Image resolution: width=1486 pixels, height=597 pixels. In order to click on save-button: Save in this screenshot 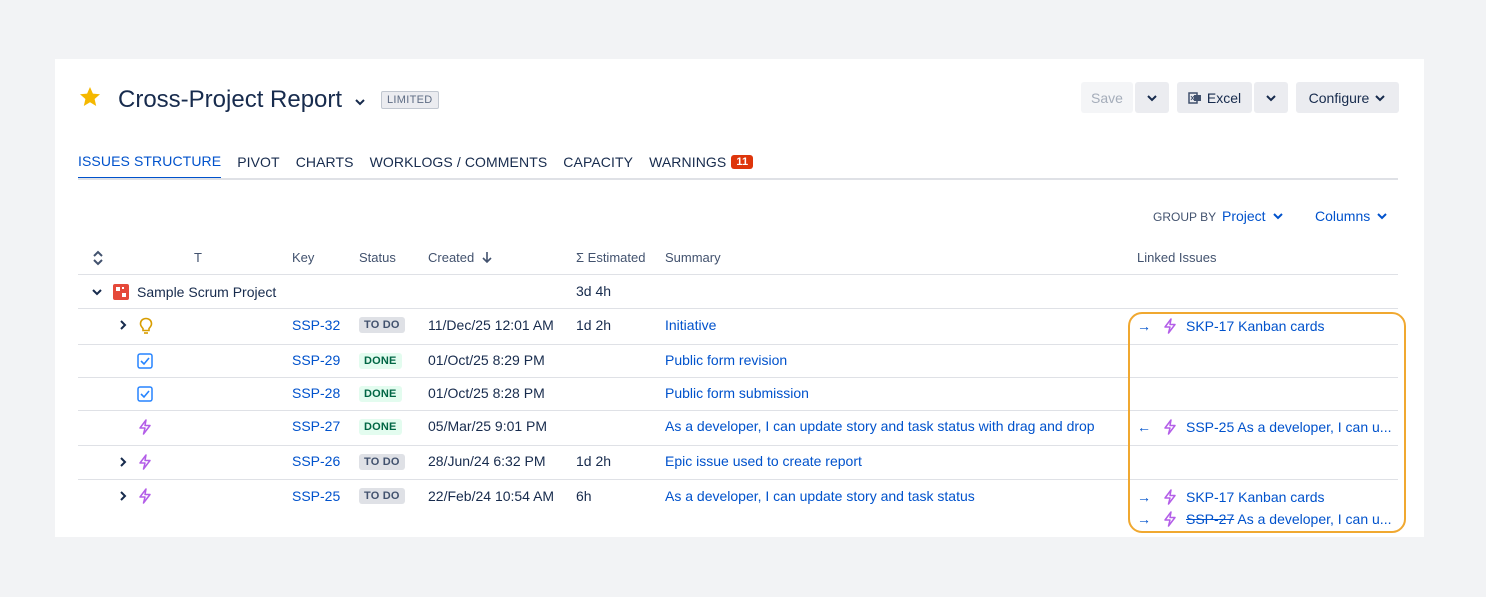, I will do `click(1107, 97)`.